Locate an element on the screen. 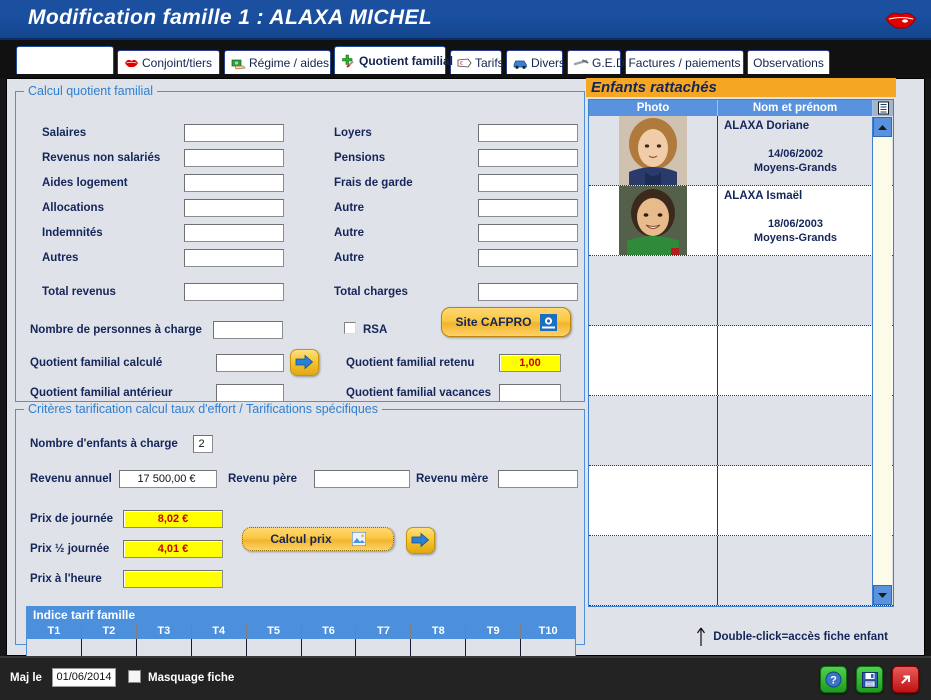 The image size is (931, 700). checkbox-rsa is located at coordinates (350, 328).